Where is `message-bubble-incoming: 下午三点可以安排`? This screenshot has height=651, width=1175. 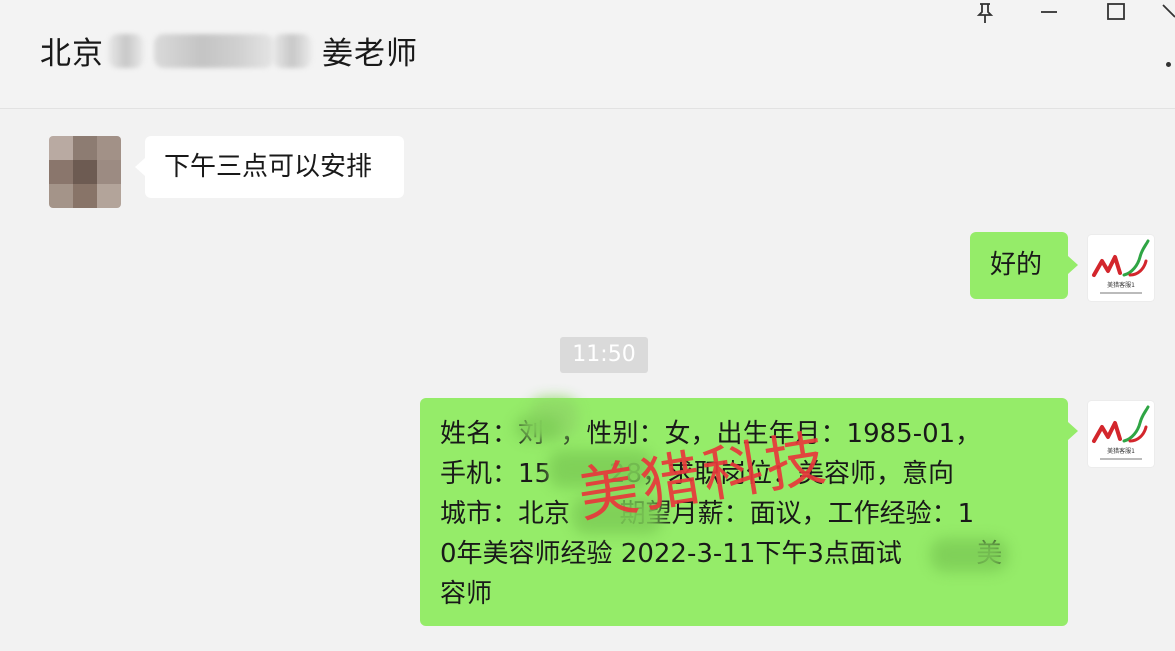 message-bubble-incoming: 下午三点可以安排 is located at coordinates (274, 167).